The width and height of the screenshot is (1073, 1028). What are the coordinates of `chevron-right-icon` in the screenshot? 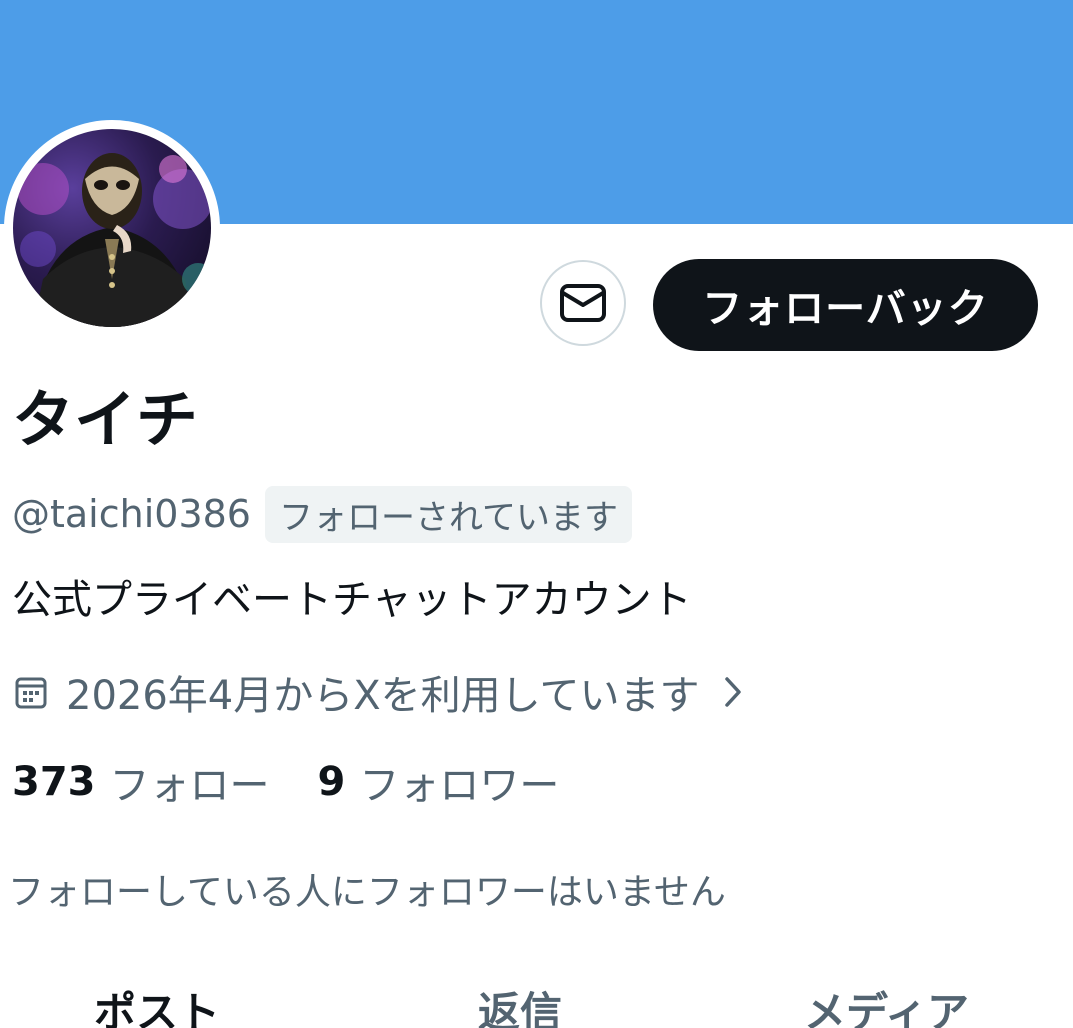 It's located at (733, 692).